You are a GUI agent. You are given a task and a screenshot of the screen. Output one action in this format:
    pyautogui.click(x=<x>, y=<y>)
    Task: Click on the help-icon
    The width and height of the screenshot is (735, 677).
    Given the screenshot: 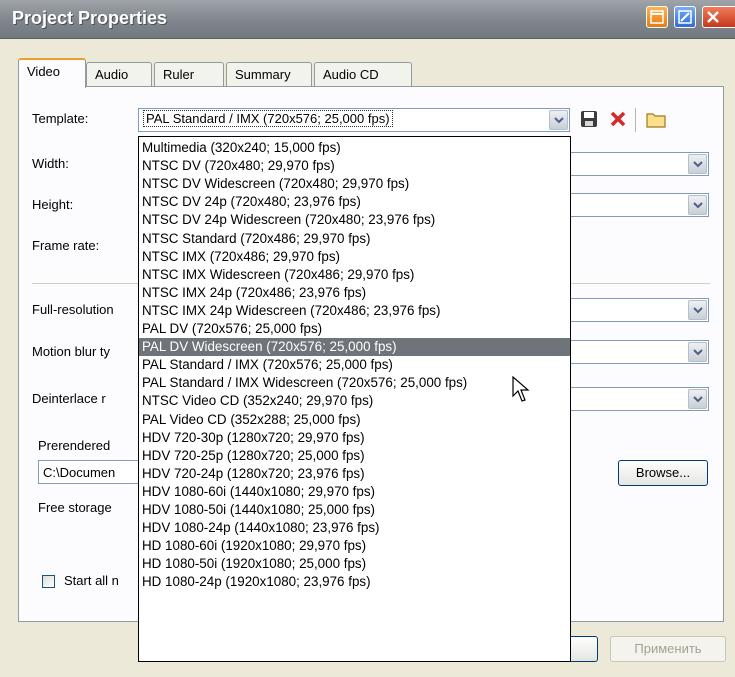 What is the action you would take?
    pyautogui.click(x=657, y=17)
    